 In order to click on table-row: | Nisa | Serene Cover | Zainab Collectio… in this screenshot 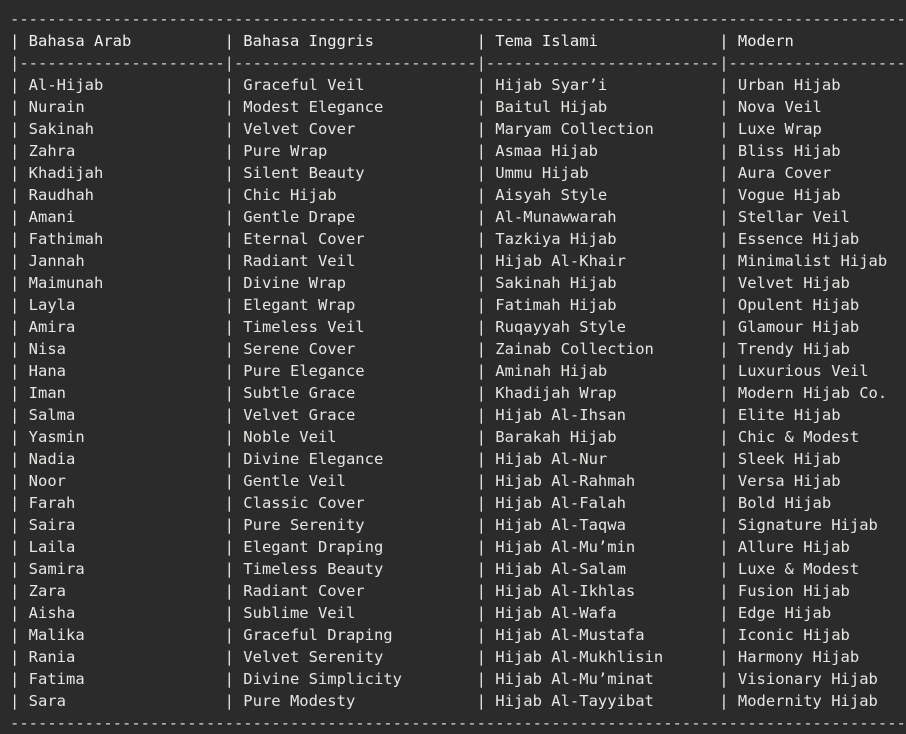, I will do `click(458, 349)`.